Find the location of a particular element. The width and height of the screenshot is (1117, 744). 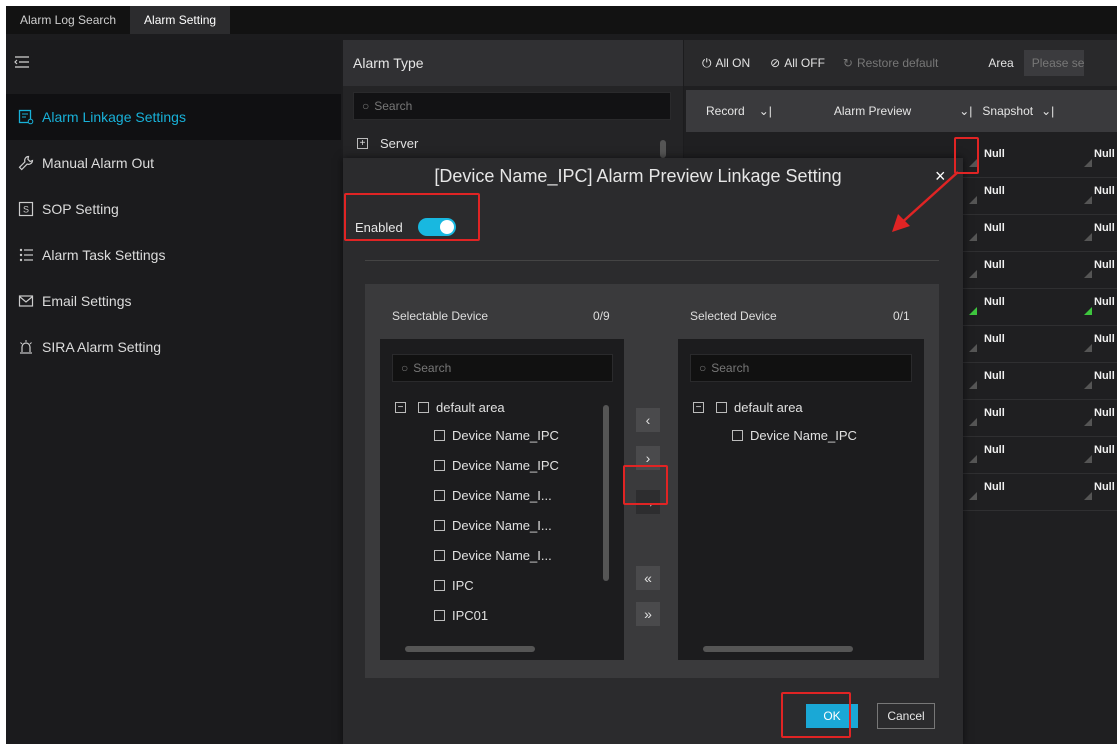

selected-list-hscrollbar is located at coordinates (778, 649).